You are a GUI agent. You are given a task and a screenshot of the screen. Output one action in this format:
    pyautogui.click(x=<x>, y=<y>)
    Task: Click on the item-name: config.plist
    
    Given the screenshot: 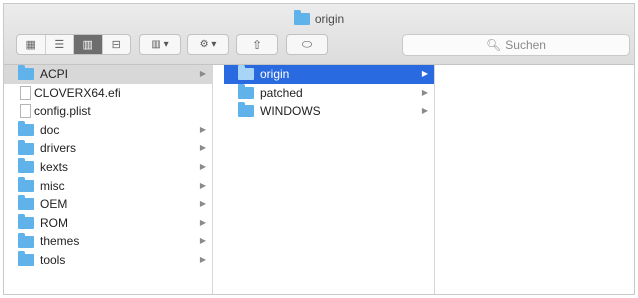 What is the action you would take?
    pyautogui.click(x=62, y=111)
    